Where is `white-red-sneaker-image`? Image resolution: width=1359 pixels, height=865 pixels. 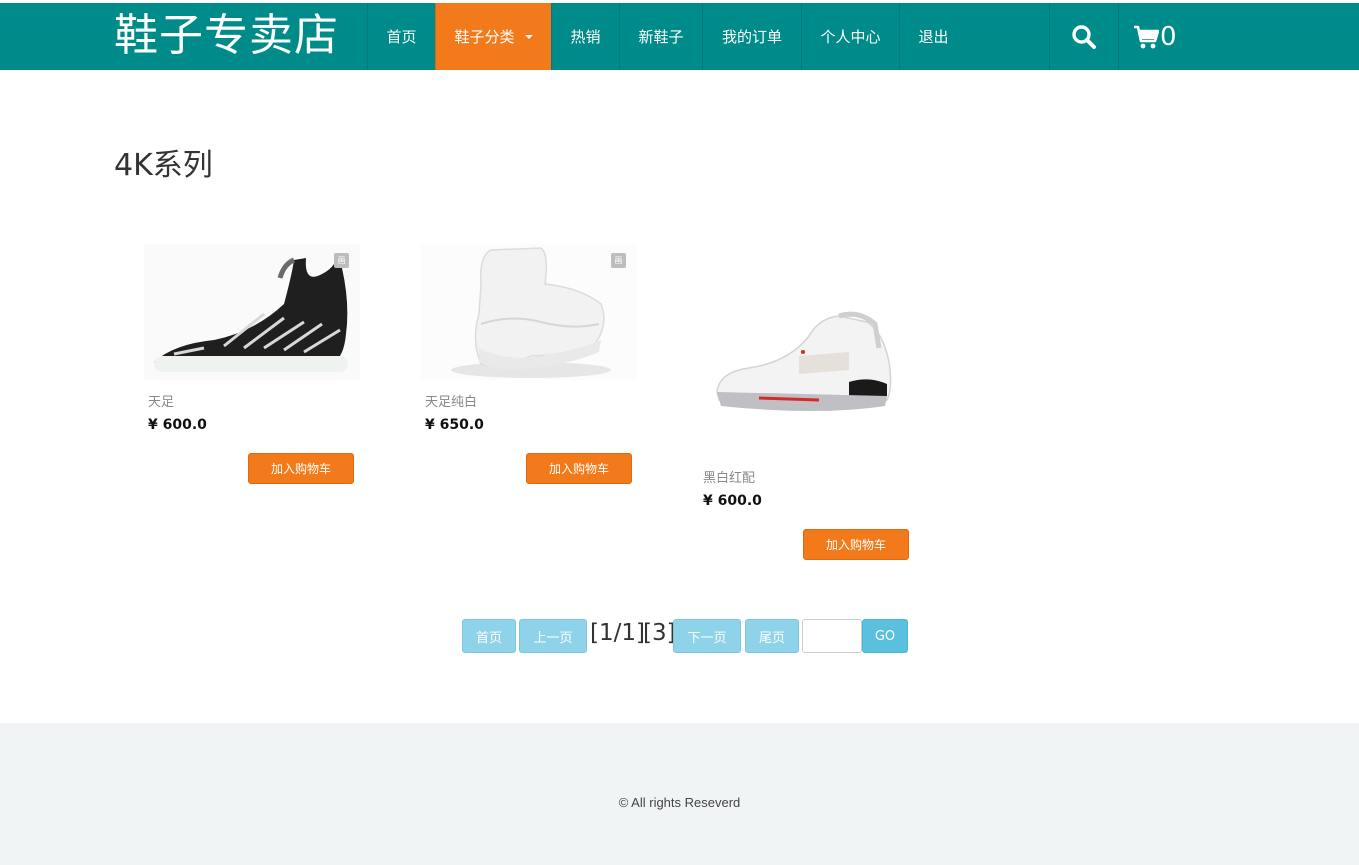 white-red-sneaker-image is located at coordinates (807, 367).